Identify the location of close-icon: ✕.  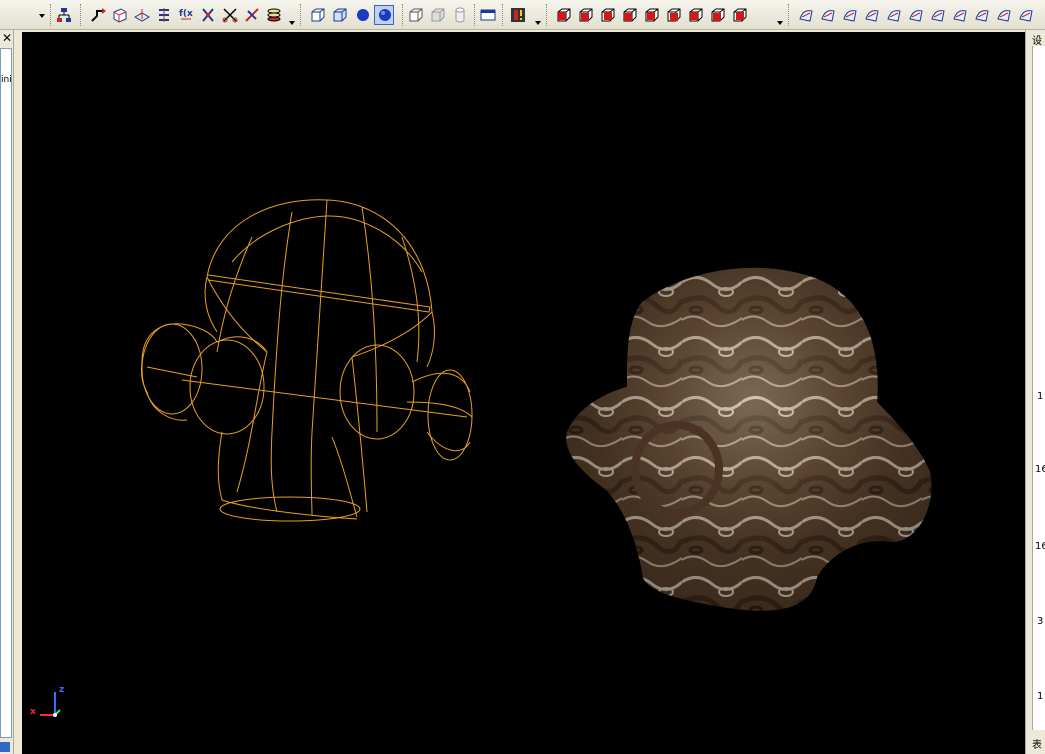
(7, 38).